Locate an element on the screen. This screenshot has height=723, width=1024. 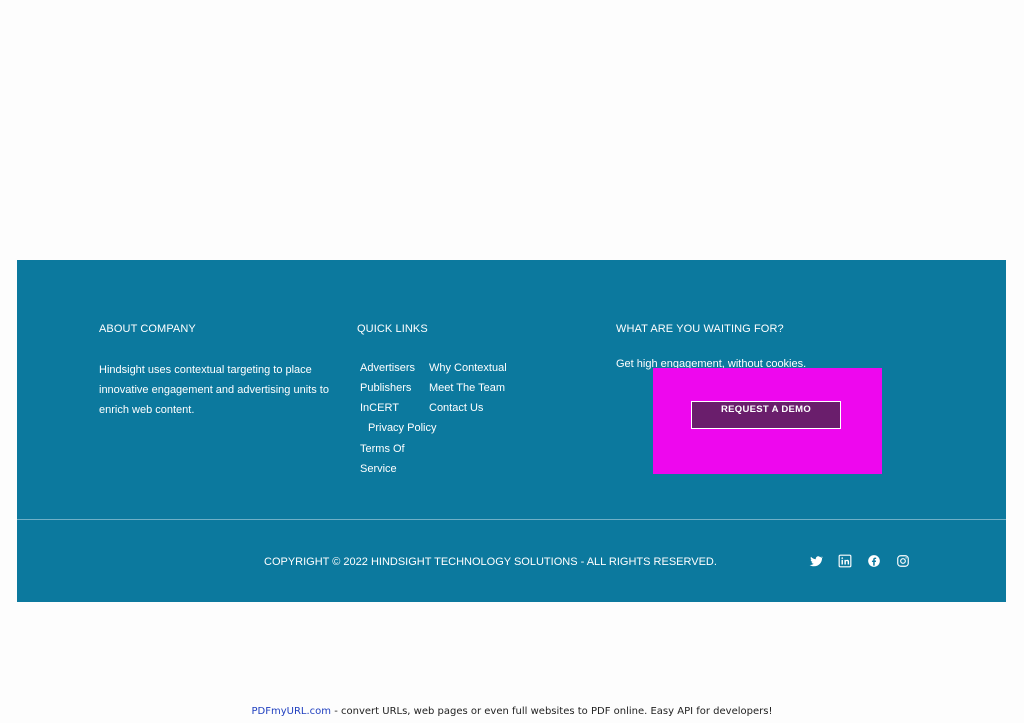
linkedin-icon is located at coordinates (845, 561).